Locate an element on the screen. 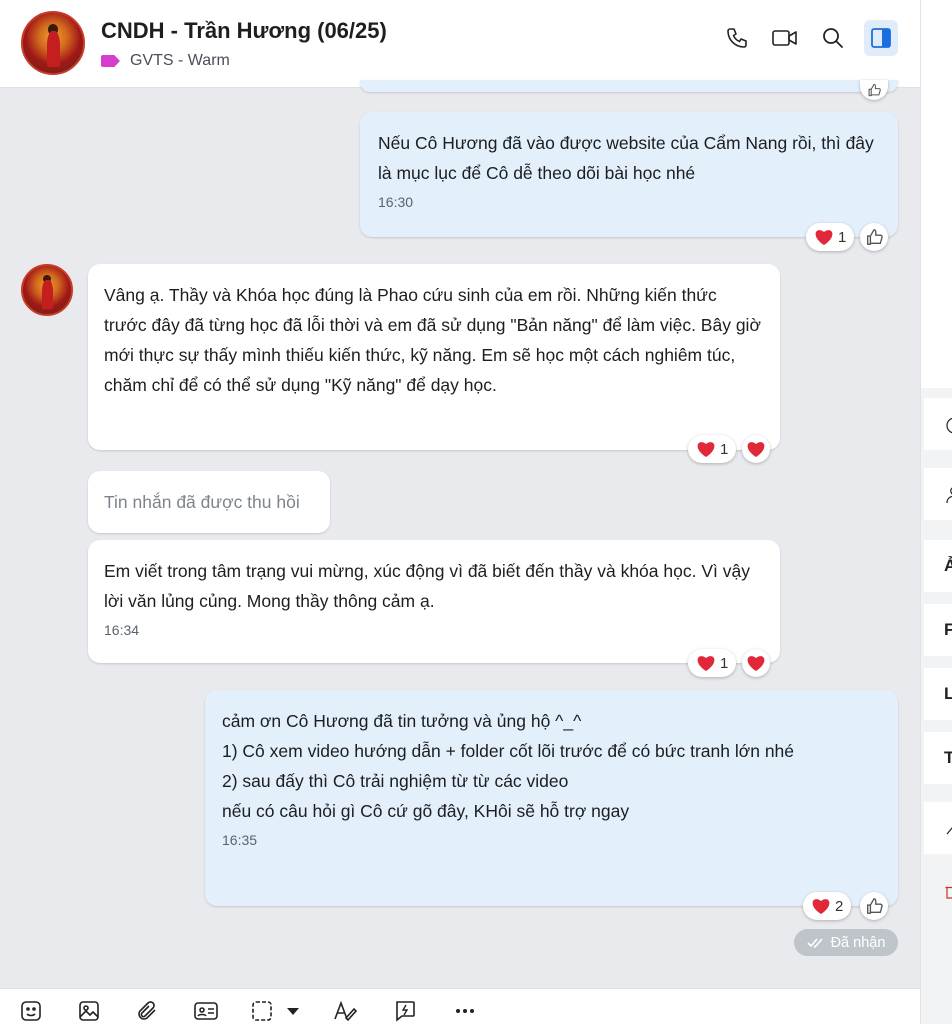  format-text-icon is located at coordinates (346, 1010).